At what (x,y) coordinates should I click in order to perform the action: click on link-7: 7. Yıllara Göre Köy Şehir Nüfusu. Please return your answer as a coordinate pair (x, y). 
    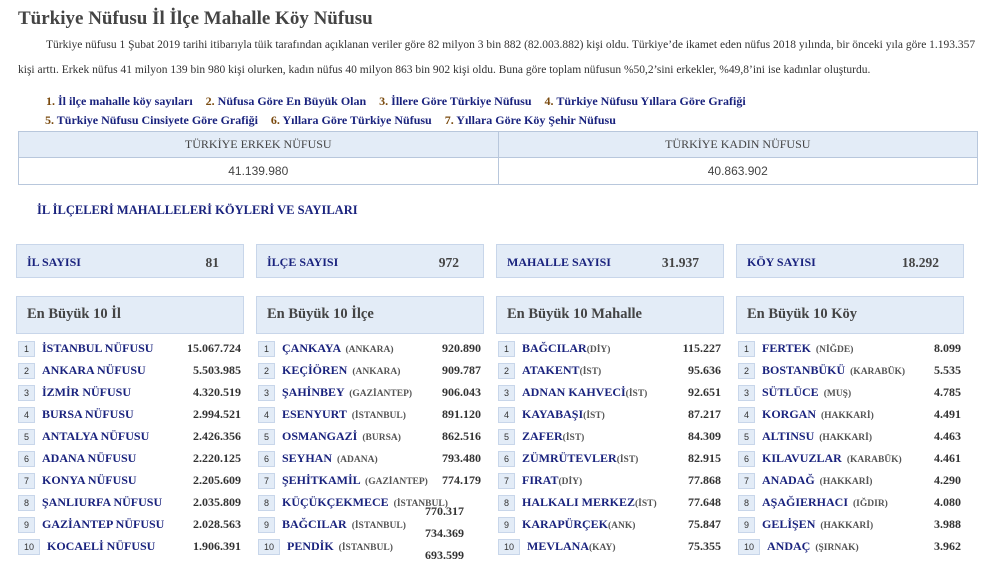
    Looking at the image, I should click on (530, 120).